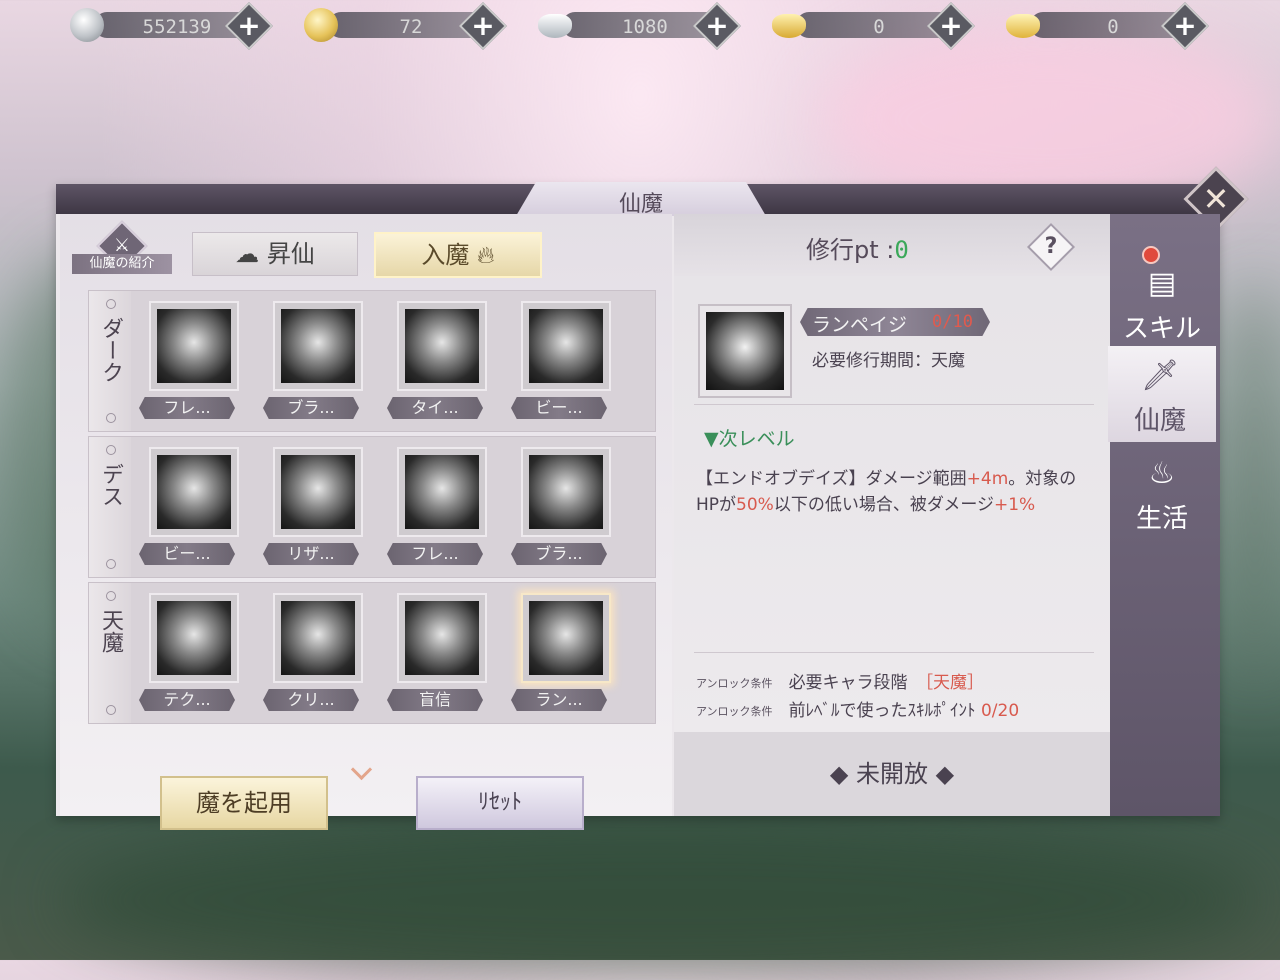  What do you see at coordinates (177, 27) in the screenshot?
I see `currency-value: 552139` at bounding box center [177, 27].